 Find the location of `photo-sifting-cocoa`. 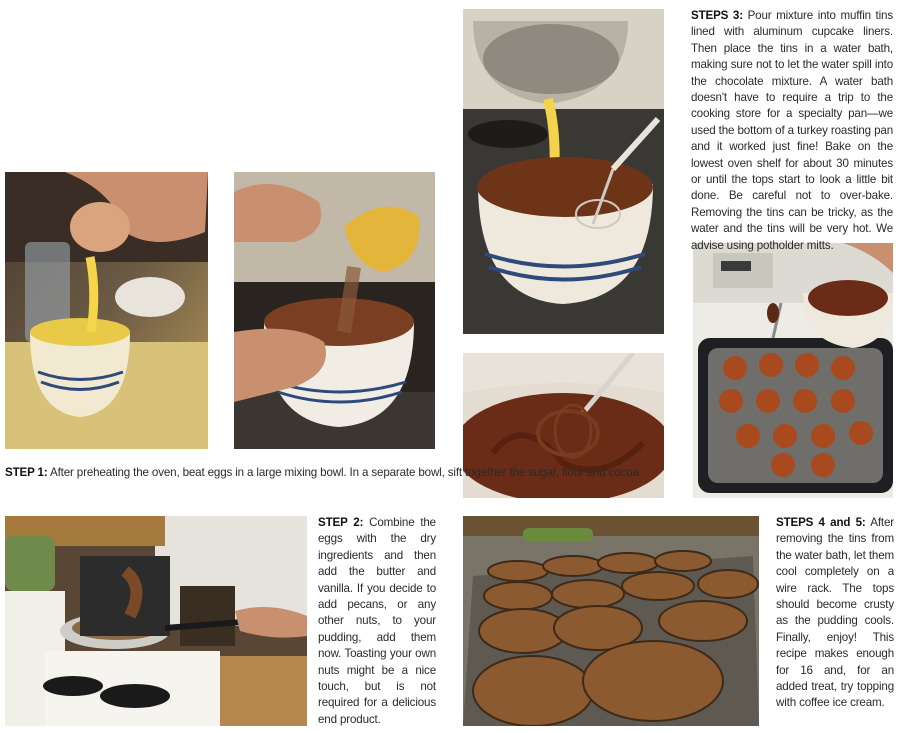

photo-sifting-cocoa is located at coordinates (334, 310).